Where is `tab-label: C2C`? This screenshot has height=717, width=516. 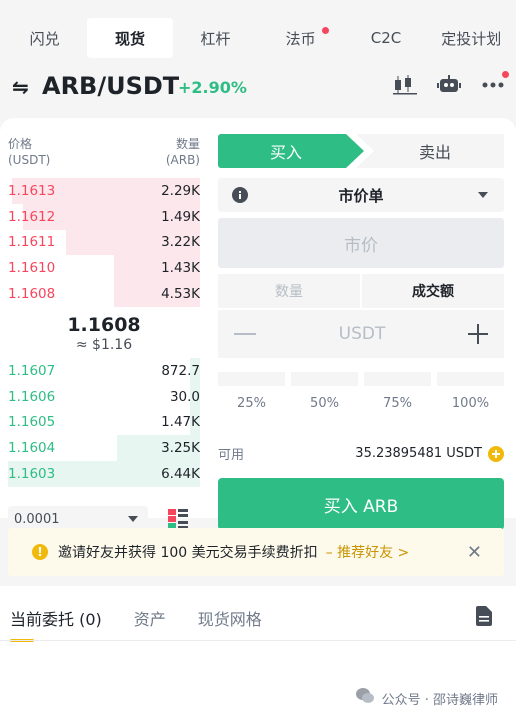 tab-label: C2C is located at coordinates (386, 38).